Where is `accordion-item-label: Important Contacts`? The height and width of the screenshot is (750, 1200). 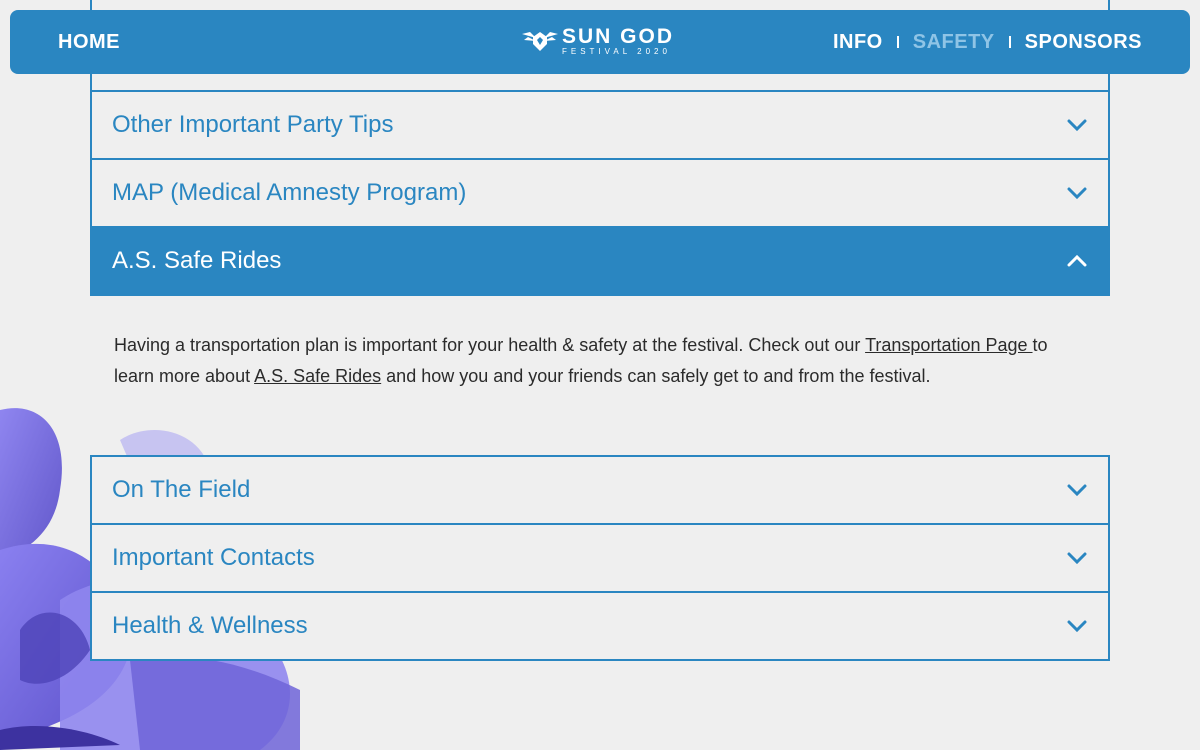 accordion-item-label: Important Contacts is located at coordinates (213, 557).